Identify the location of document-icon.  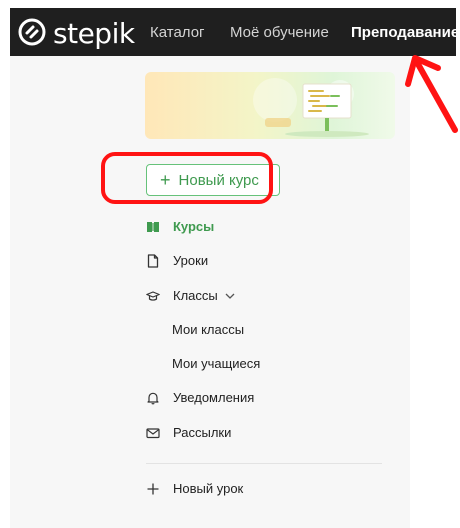
(153, 260).